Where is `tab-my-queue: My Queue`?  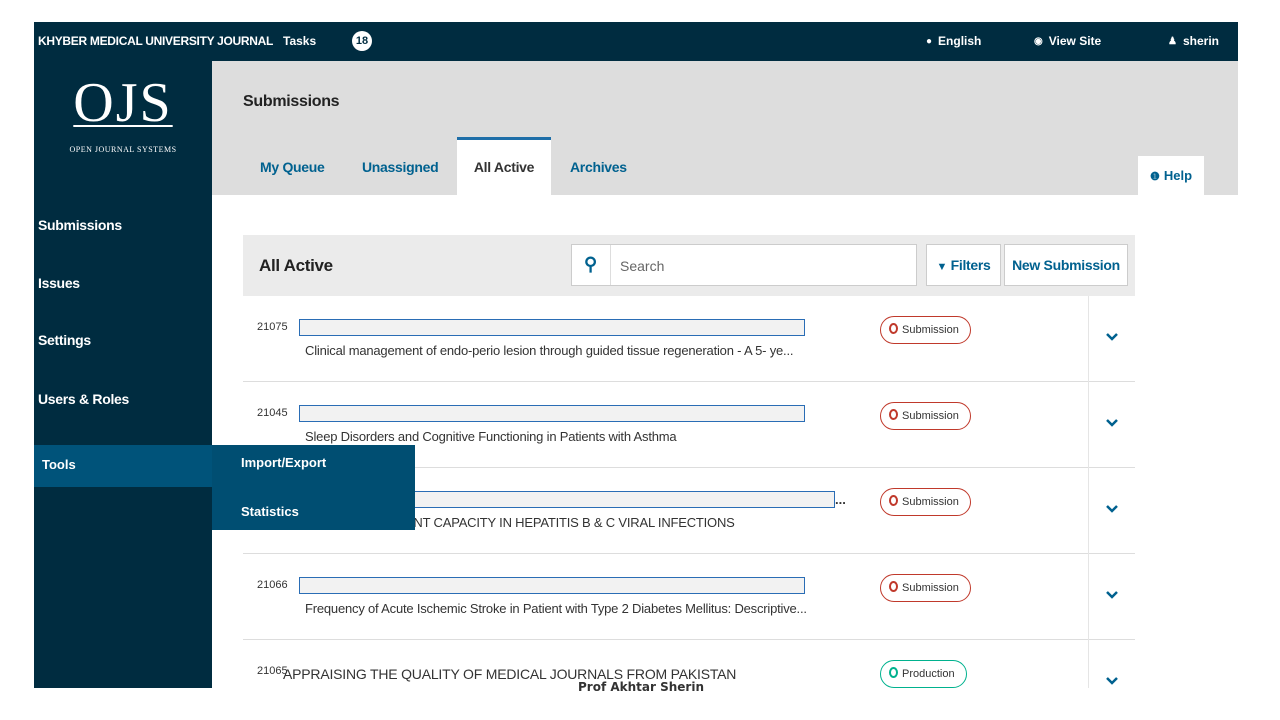
tab-my-queue: My Queue is located at coordinates (292, 167).